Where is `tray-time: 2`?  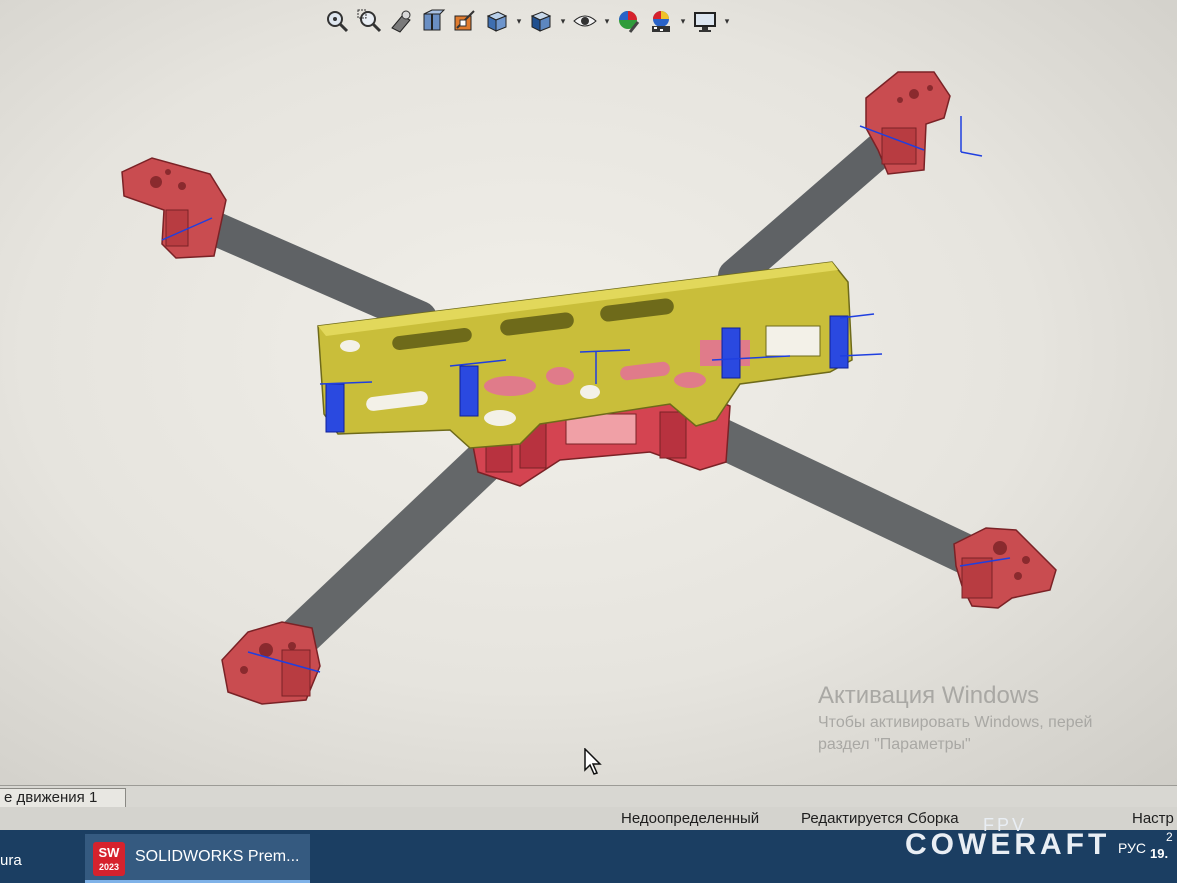
tray-time: 2 is located at coordinates (1169, 837).